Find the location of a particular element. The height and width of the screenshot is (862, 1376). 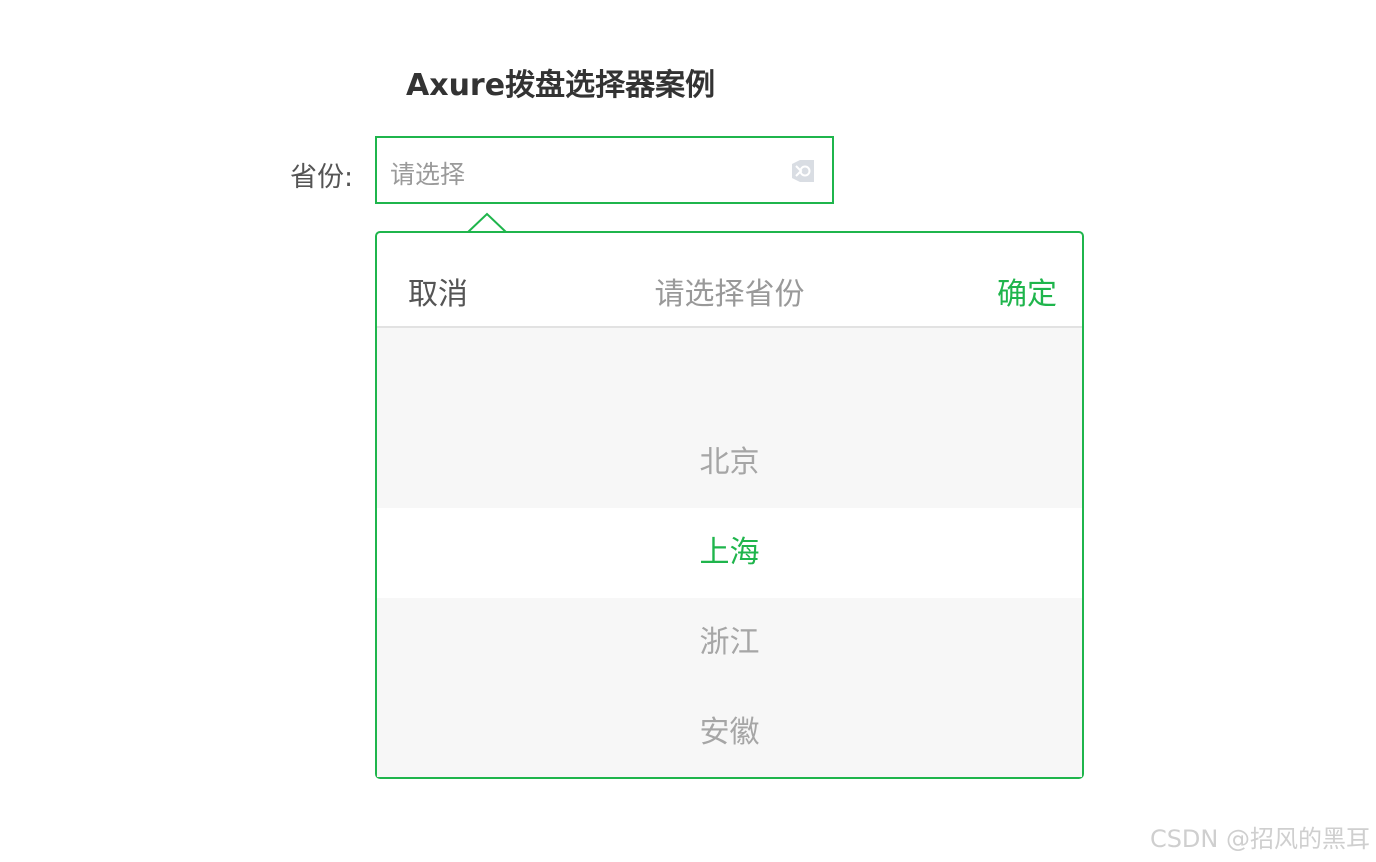

wheel-option-anhui: 安徽 is located at coordinates (729, 732).